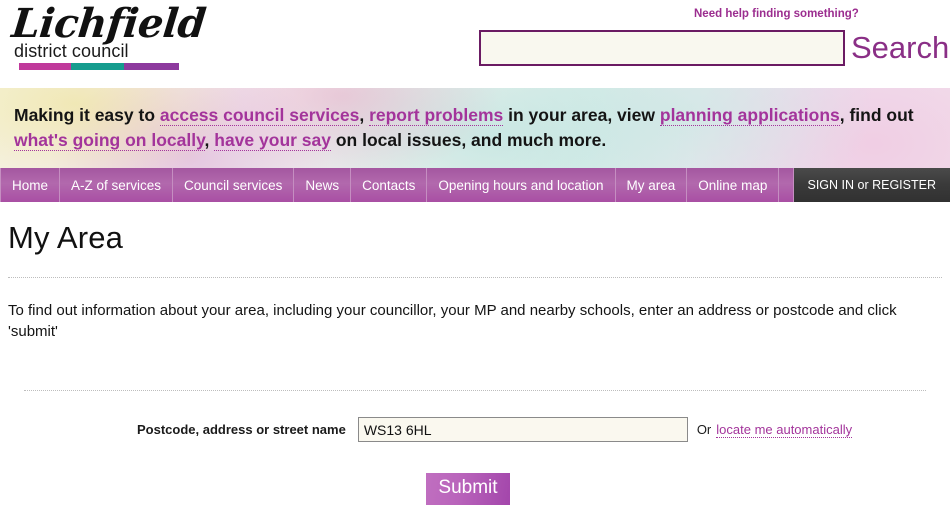  I want to click on strapline-part-2: ,, so click(364, 115).